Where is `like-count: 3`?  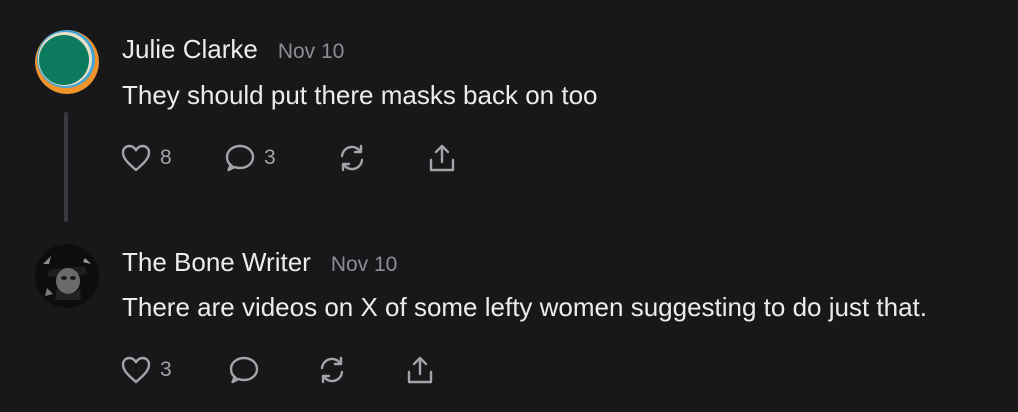
like-count: 3 is located at coordinates (166, 369).